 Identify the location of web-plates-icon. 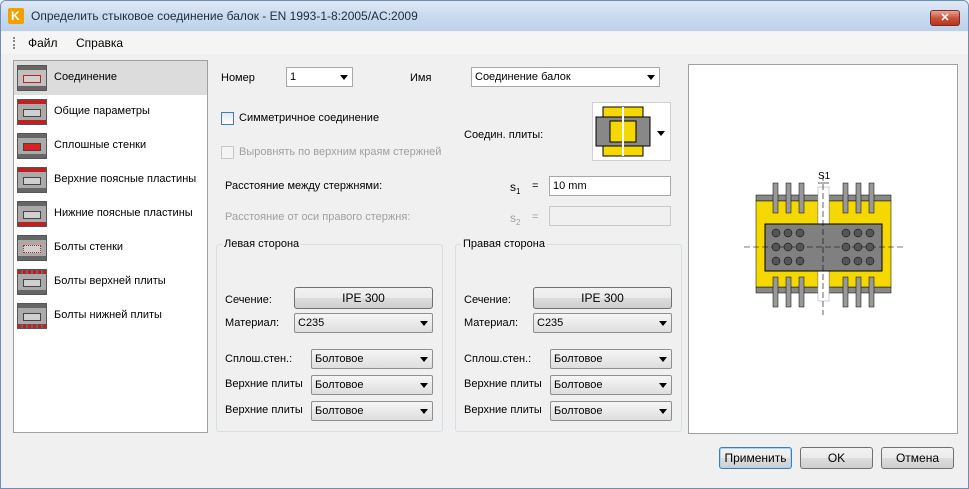
(32, 146).